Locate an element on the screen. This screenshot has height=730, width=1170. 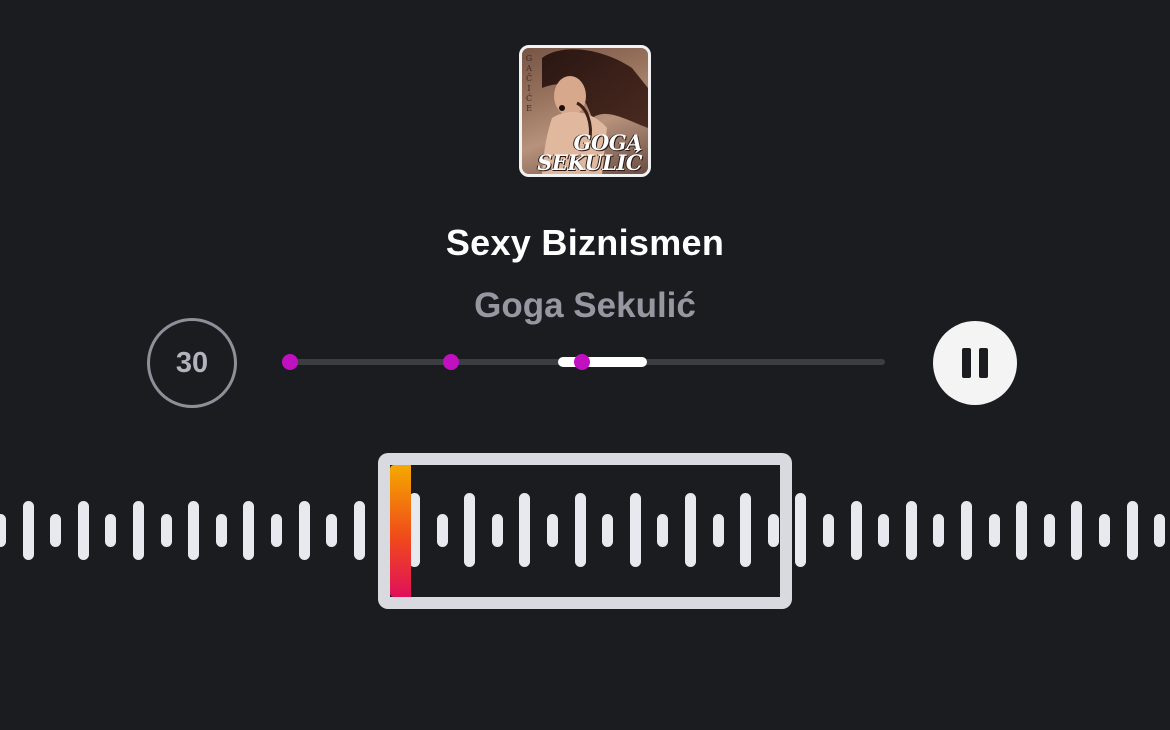
pause-icon is located at coordinates (966, 363).